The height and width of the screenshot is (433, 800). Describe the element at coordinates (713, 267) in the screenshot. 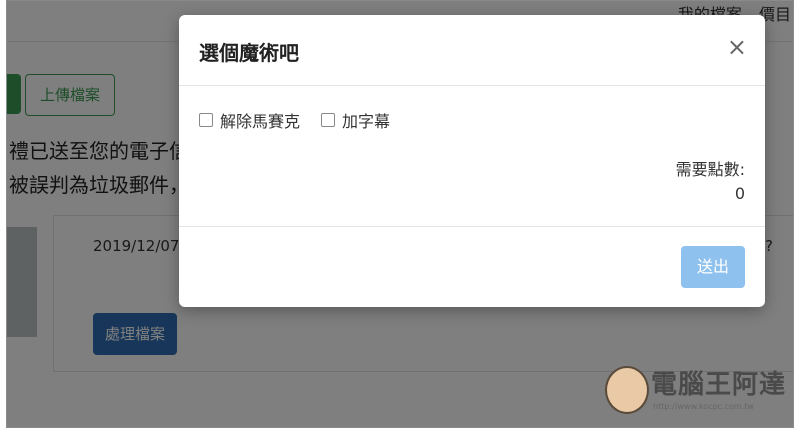

I see `submit-button: 送出` at that location.